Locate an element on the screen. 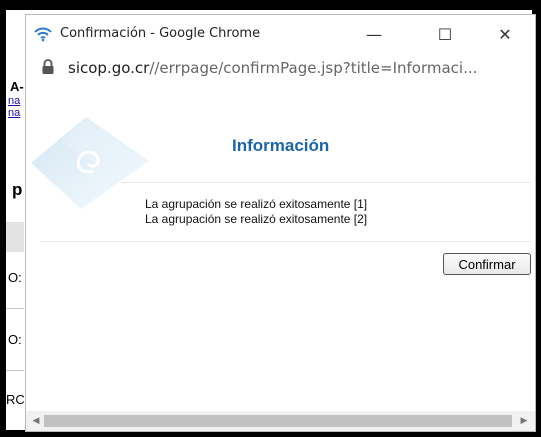 This screenshot has width=541, height=437. background-text-p: p is located at coordinates (17, 189).